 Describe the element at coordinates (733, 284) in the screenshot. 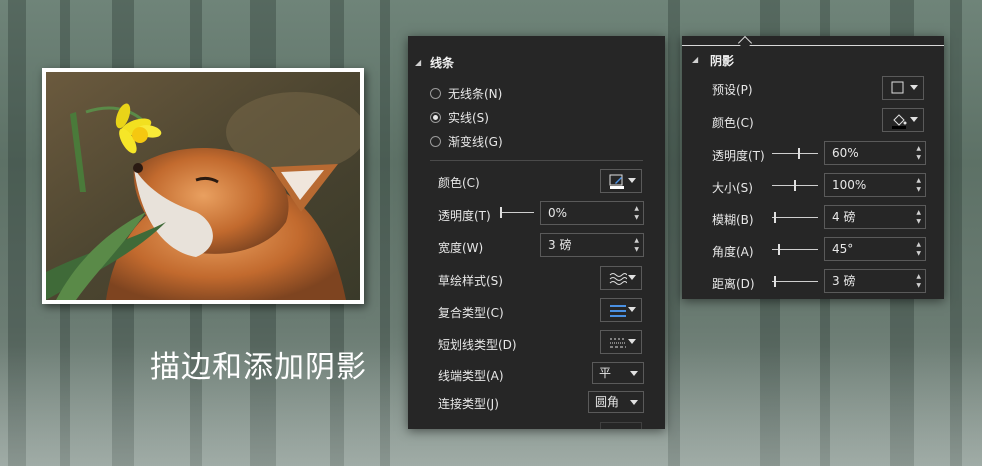

I see `shadow-distance-label: 距离(D)` at that location.